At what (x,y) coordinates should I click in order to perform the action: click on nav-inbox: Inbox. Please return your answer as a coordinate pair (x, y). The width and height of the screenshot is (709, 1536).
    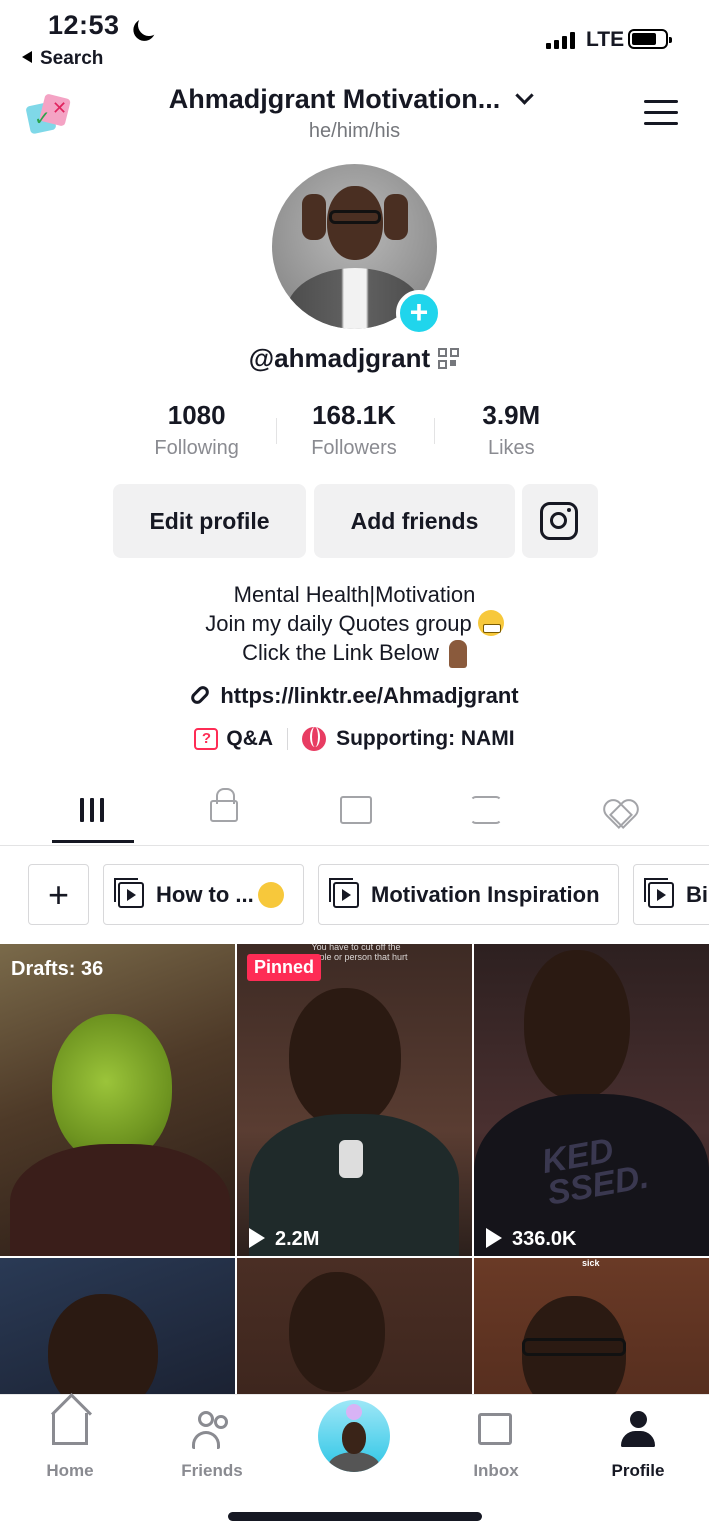
    Looking at the image, I should click on (496, 1443).